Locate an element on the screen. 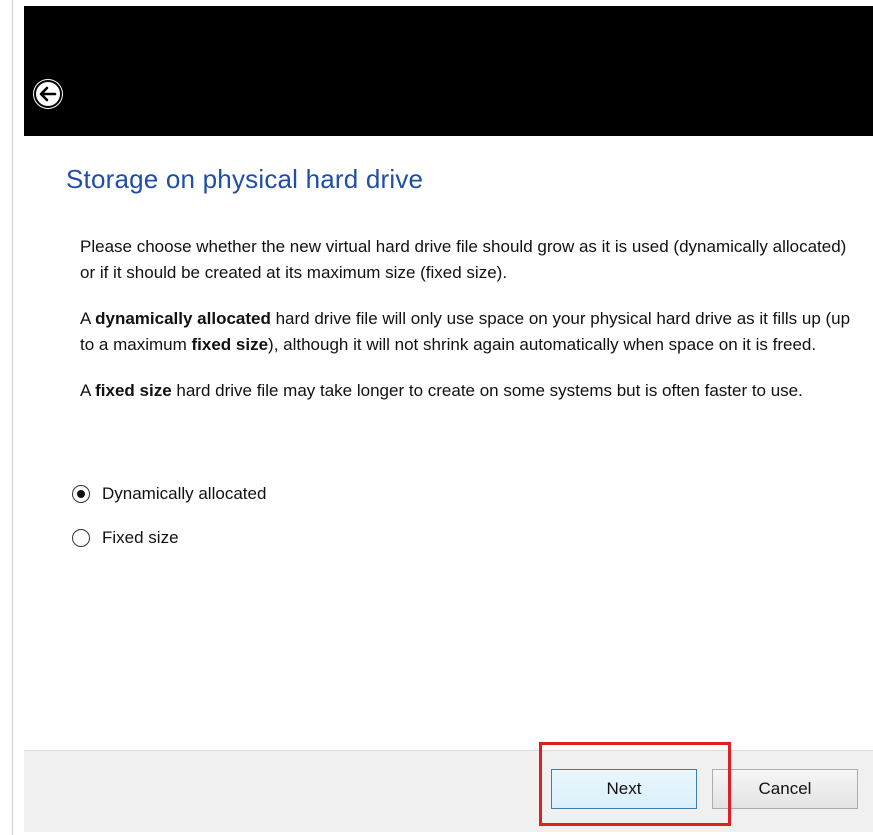 This screenshot has width=873, height=835. bold-term: dynamically allocated is located at coordinates (183, 318).